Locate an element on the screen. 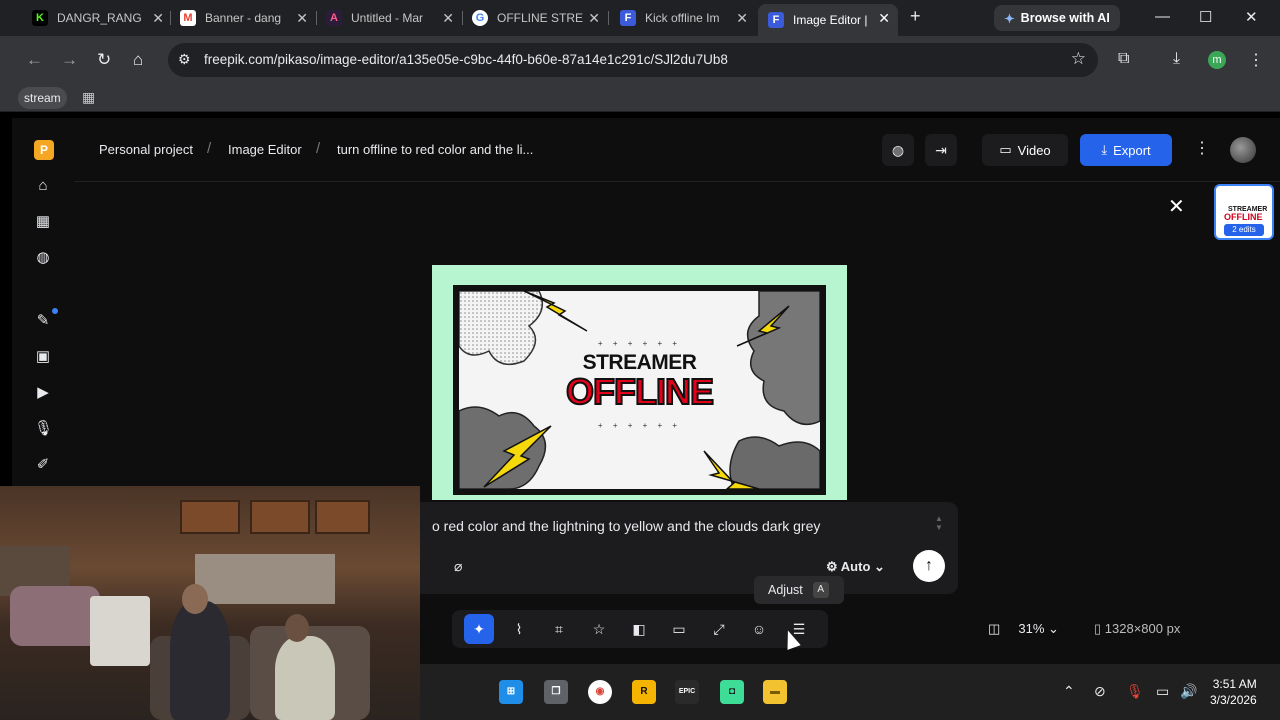 The width and height of the screenshot is (1280, 720). enhance-tool: ☆ is located at coordinates (599, 629).